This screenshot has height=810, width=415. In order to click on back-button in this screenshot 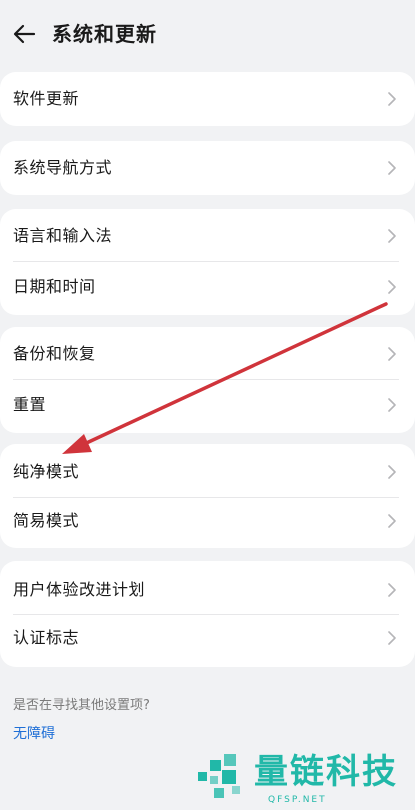, I will do `click(25, 34)`.